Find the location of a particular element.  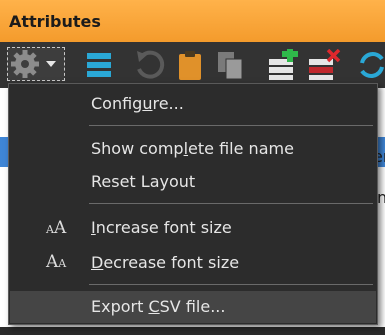

list-icon is located at coordinates (99, 65).